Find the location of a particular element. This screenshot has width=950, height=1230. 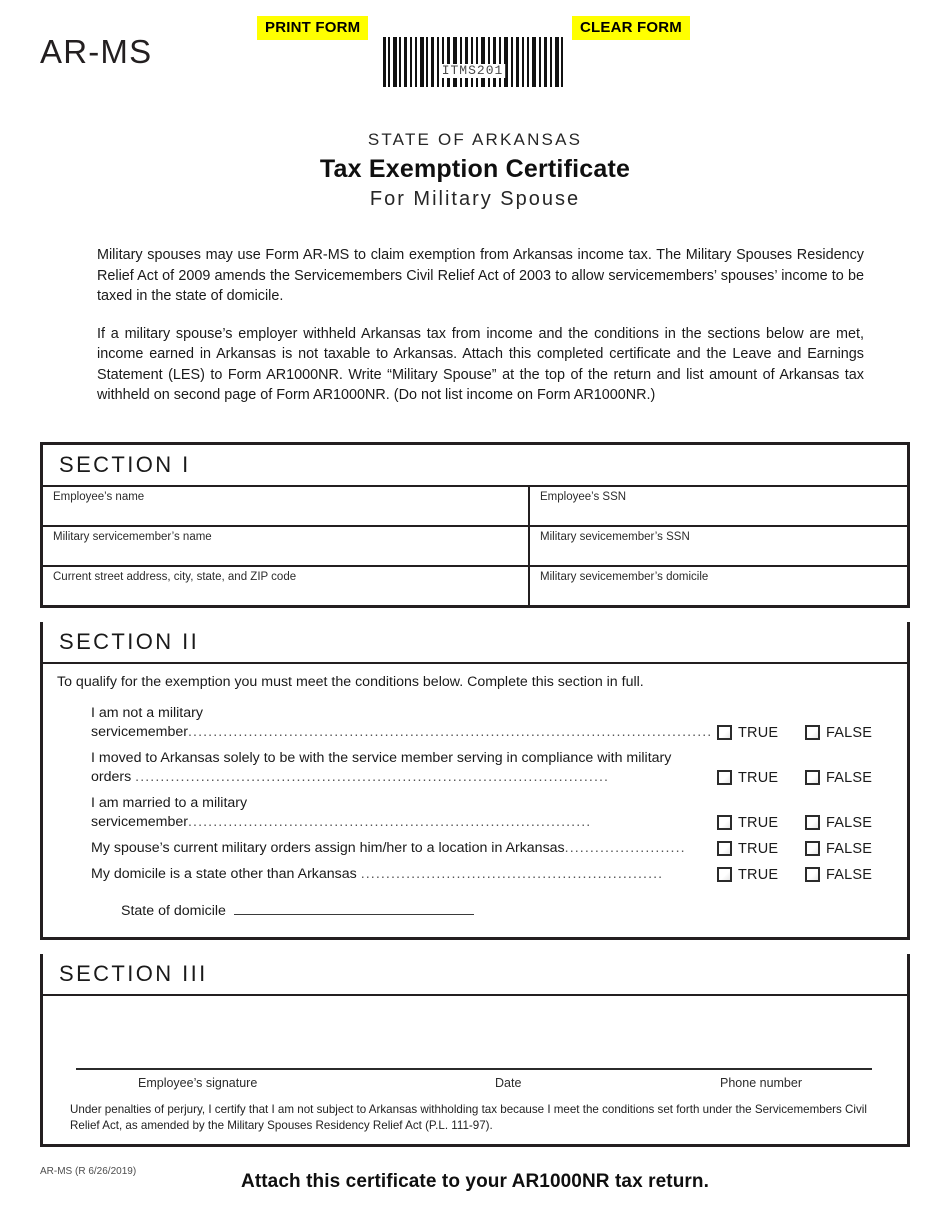

page-title: Tax Exemption Certificate is located at coordinates (475, 169).